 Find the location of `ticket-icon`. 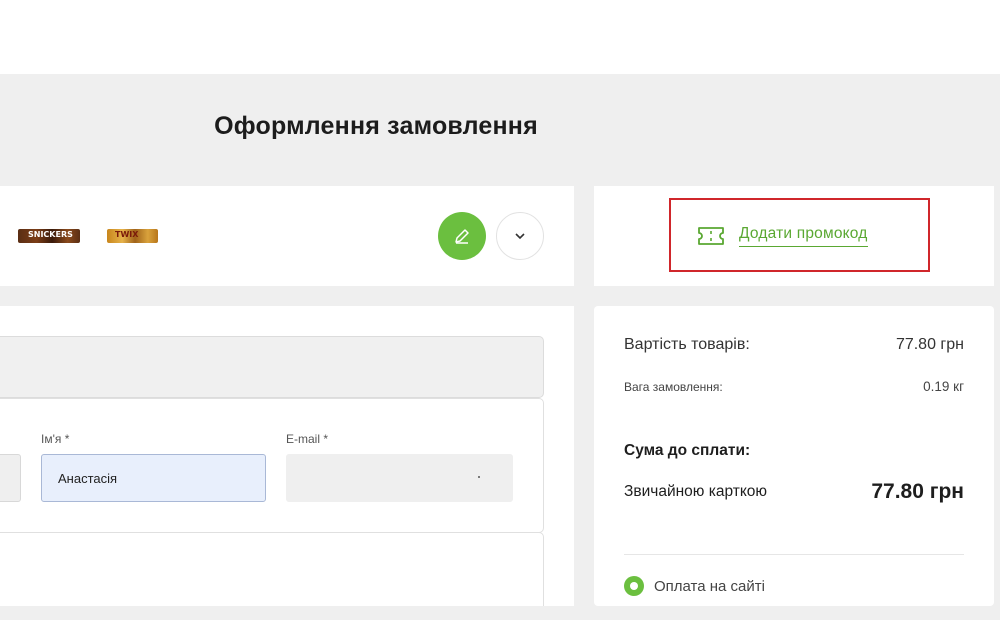

ticket-icon is located at coordinates (711, 236).